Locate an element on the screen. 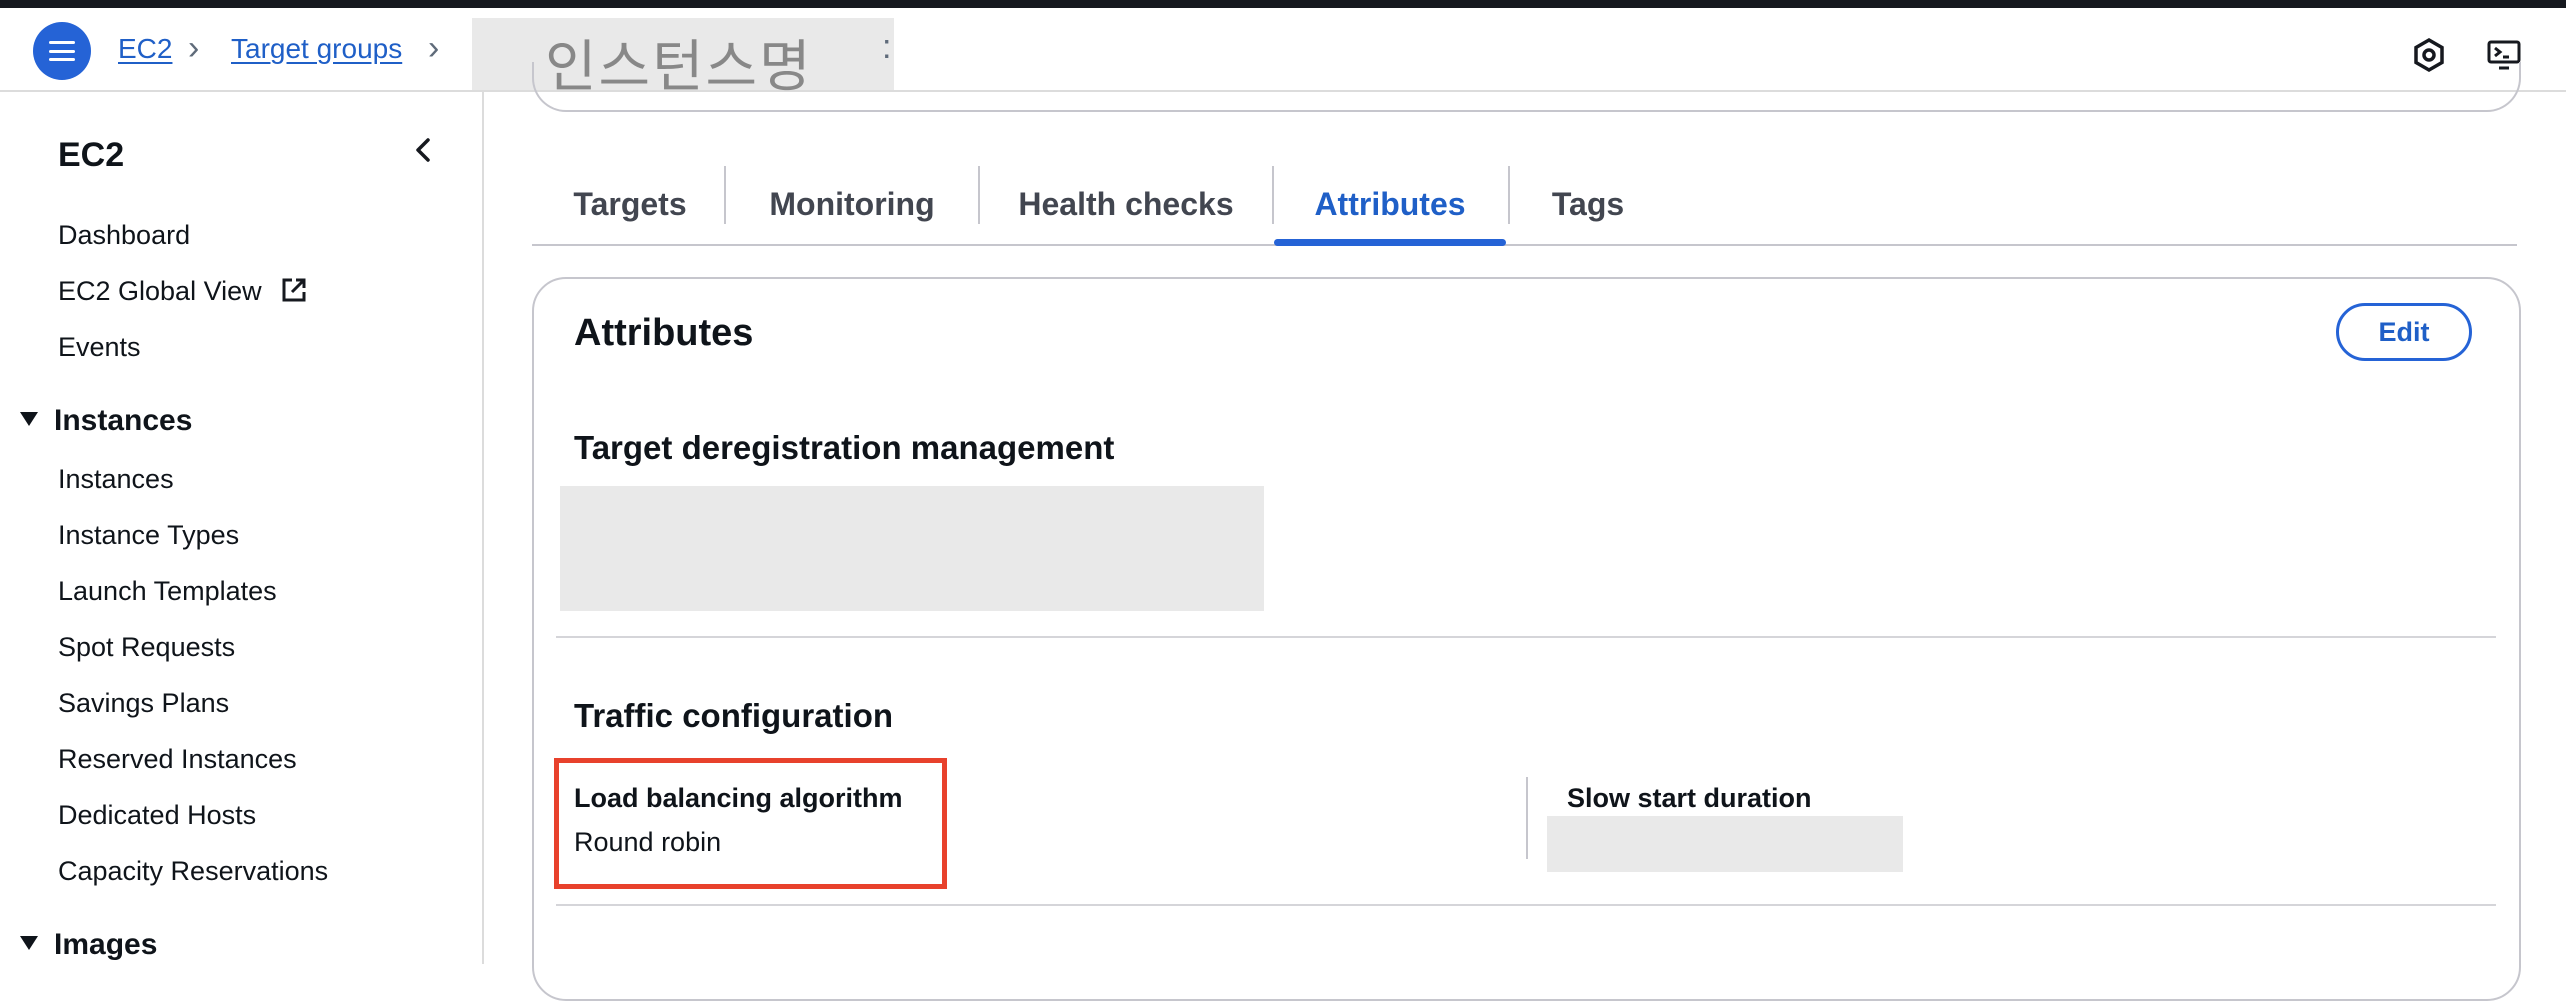  sidebar-section-label: Instances is located at coordinates (123, 420).